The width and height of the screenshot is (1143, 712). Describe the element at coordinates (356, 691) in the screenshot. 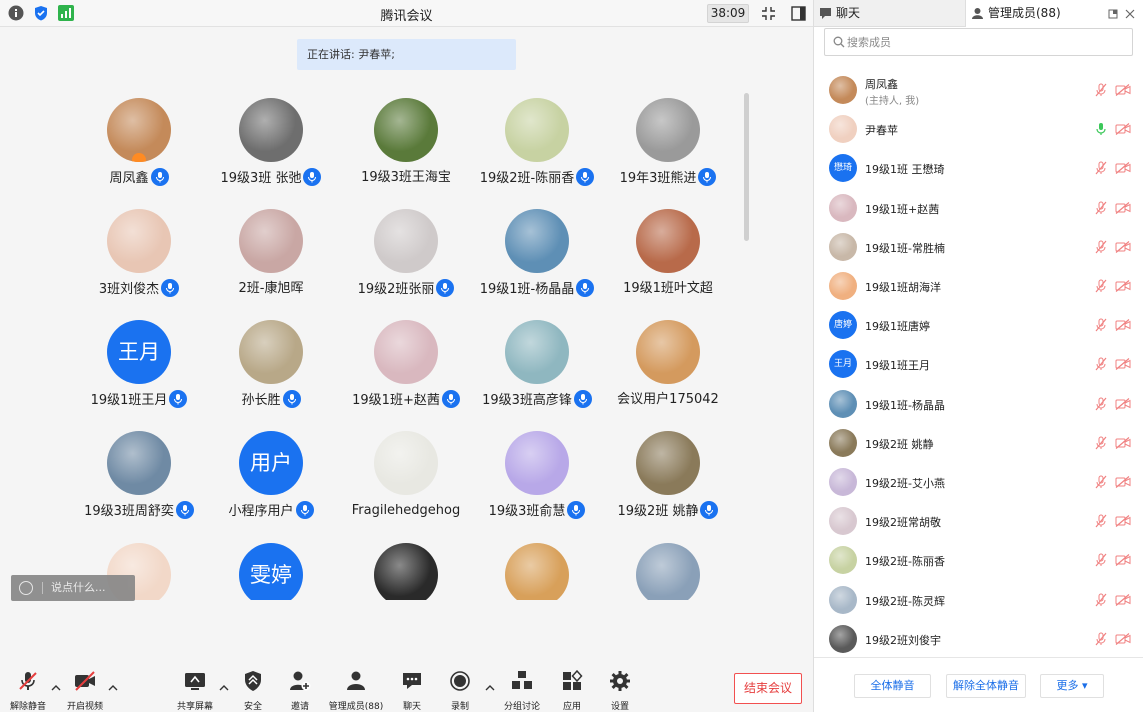

I see `manage-members-button: 管理成员(88)` at that location.